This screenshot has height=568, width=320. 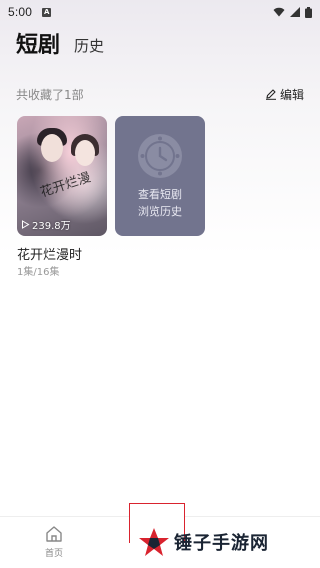 I want to click on poster-figure-male-face, so click(x=52, y=148).